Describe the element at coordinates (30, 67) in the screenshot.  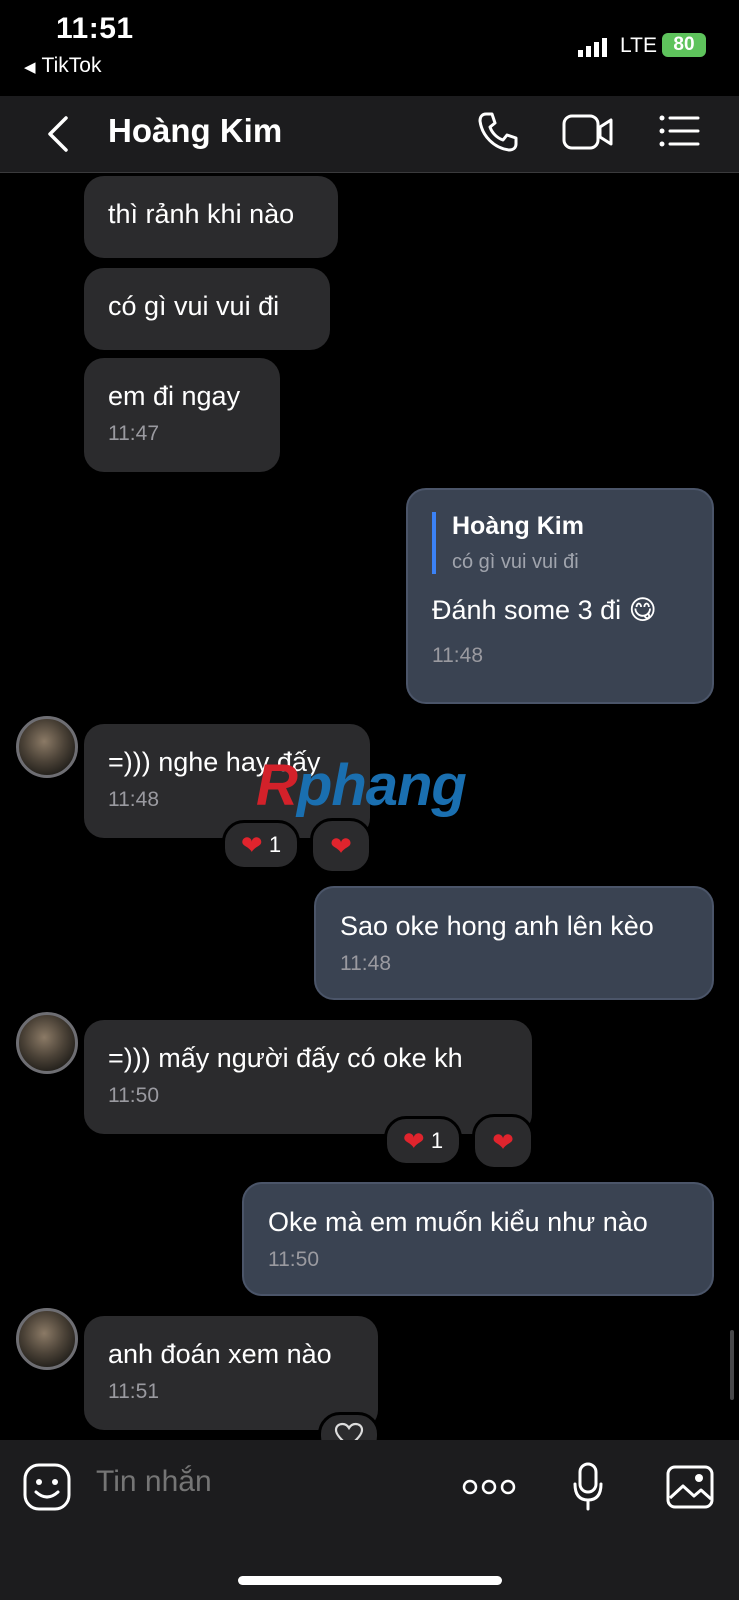
I see `back-triangle-icon: ◀` at that location.